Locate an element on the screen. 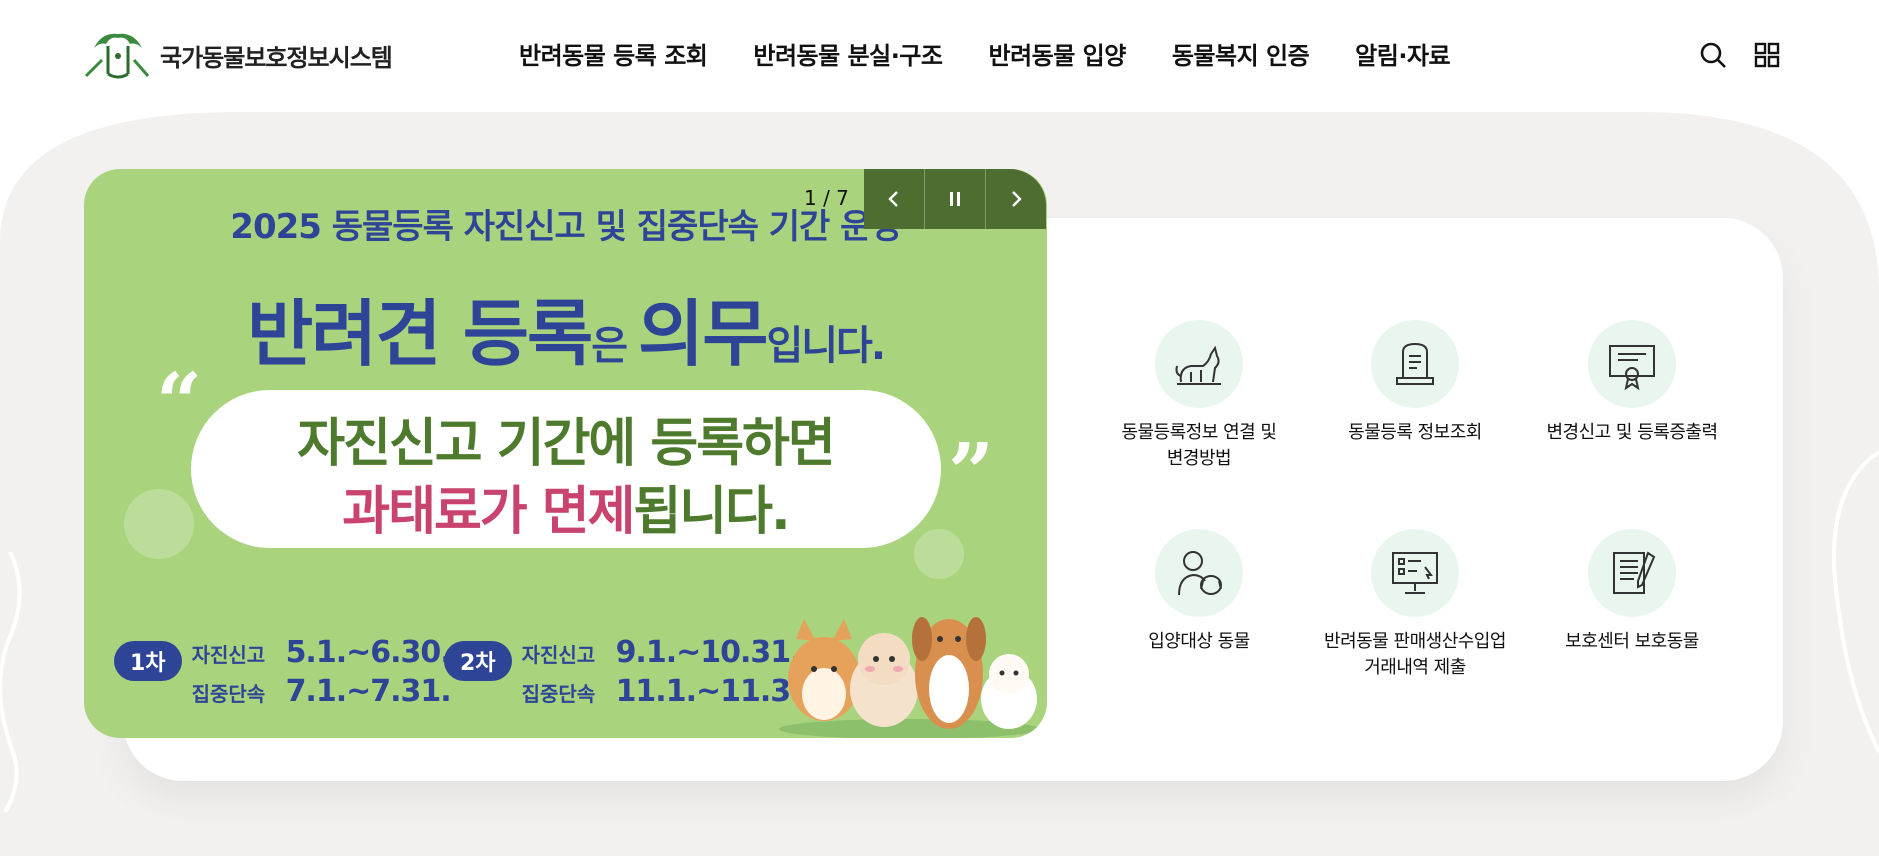  all-menu-button is located at coordinates (1767, 55).